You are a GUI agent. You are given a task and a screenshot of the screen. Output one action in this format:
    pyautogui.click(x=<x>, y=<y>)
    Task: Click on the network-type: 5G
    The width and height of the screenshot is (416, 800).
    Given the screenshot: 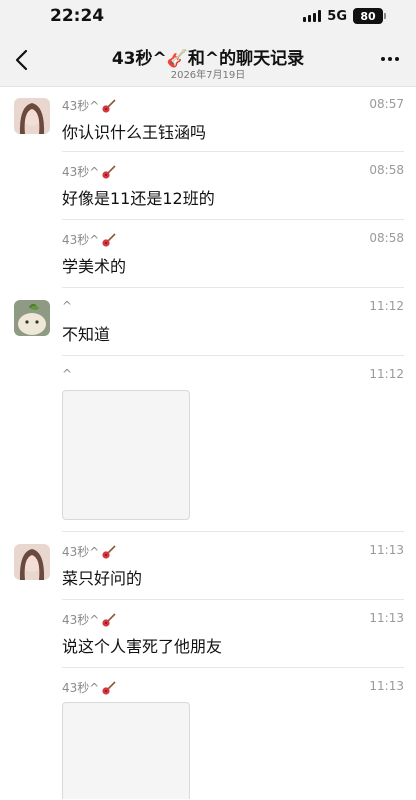 What is the action you would take?
    pyautogui.click(x=337, y=16)
    